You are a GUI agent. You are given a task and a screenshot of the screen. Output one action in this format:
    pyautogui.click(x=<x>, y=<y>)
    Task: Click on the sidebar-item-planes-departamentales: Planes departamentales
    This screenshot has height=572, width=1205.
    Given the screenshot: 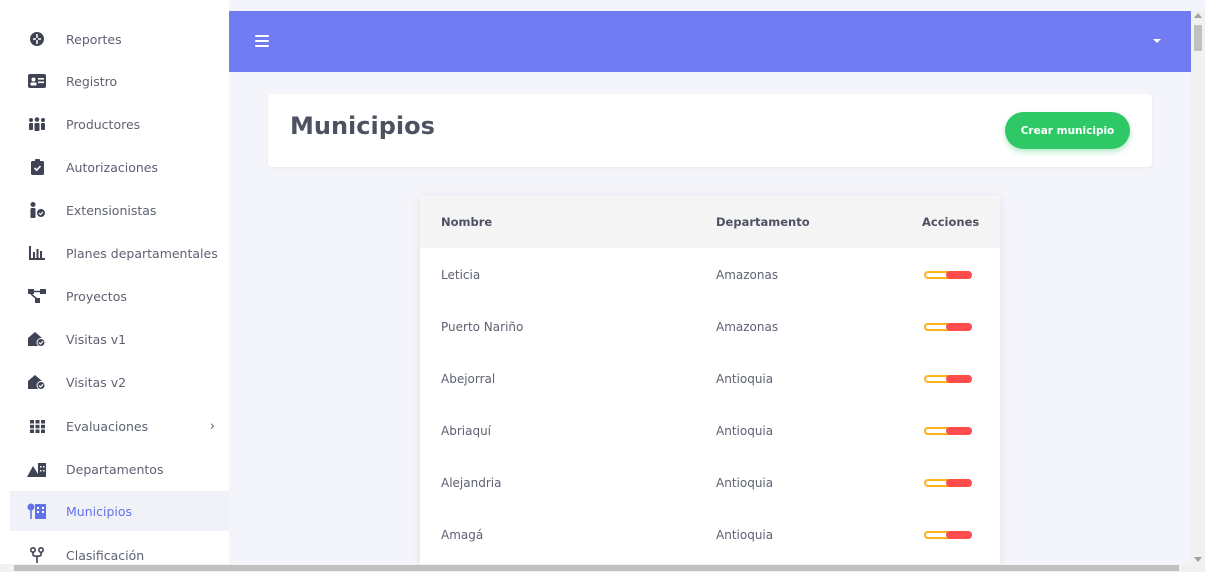 What is the action you would take?
    pyautogui.click(x=119, y=253)
    